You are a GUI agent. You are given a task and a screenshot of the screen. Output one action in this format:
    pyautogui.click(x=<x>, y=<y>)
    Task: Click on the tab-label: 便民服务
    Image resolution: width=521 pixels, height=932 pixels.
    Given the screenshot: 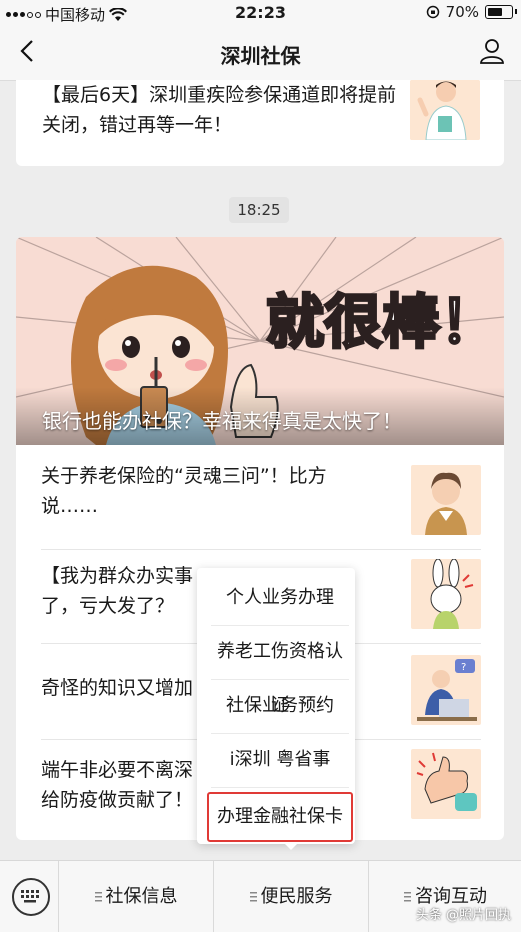 What is the action you would take?
    pyautogui.click(x=296, y=896)
    